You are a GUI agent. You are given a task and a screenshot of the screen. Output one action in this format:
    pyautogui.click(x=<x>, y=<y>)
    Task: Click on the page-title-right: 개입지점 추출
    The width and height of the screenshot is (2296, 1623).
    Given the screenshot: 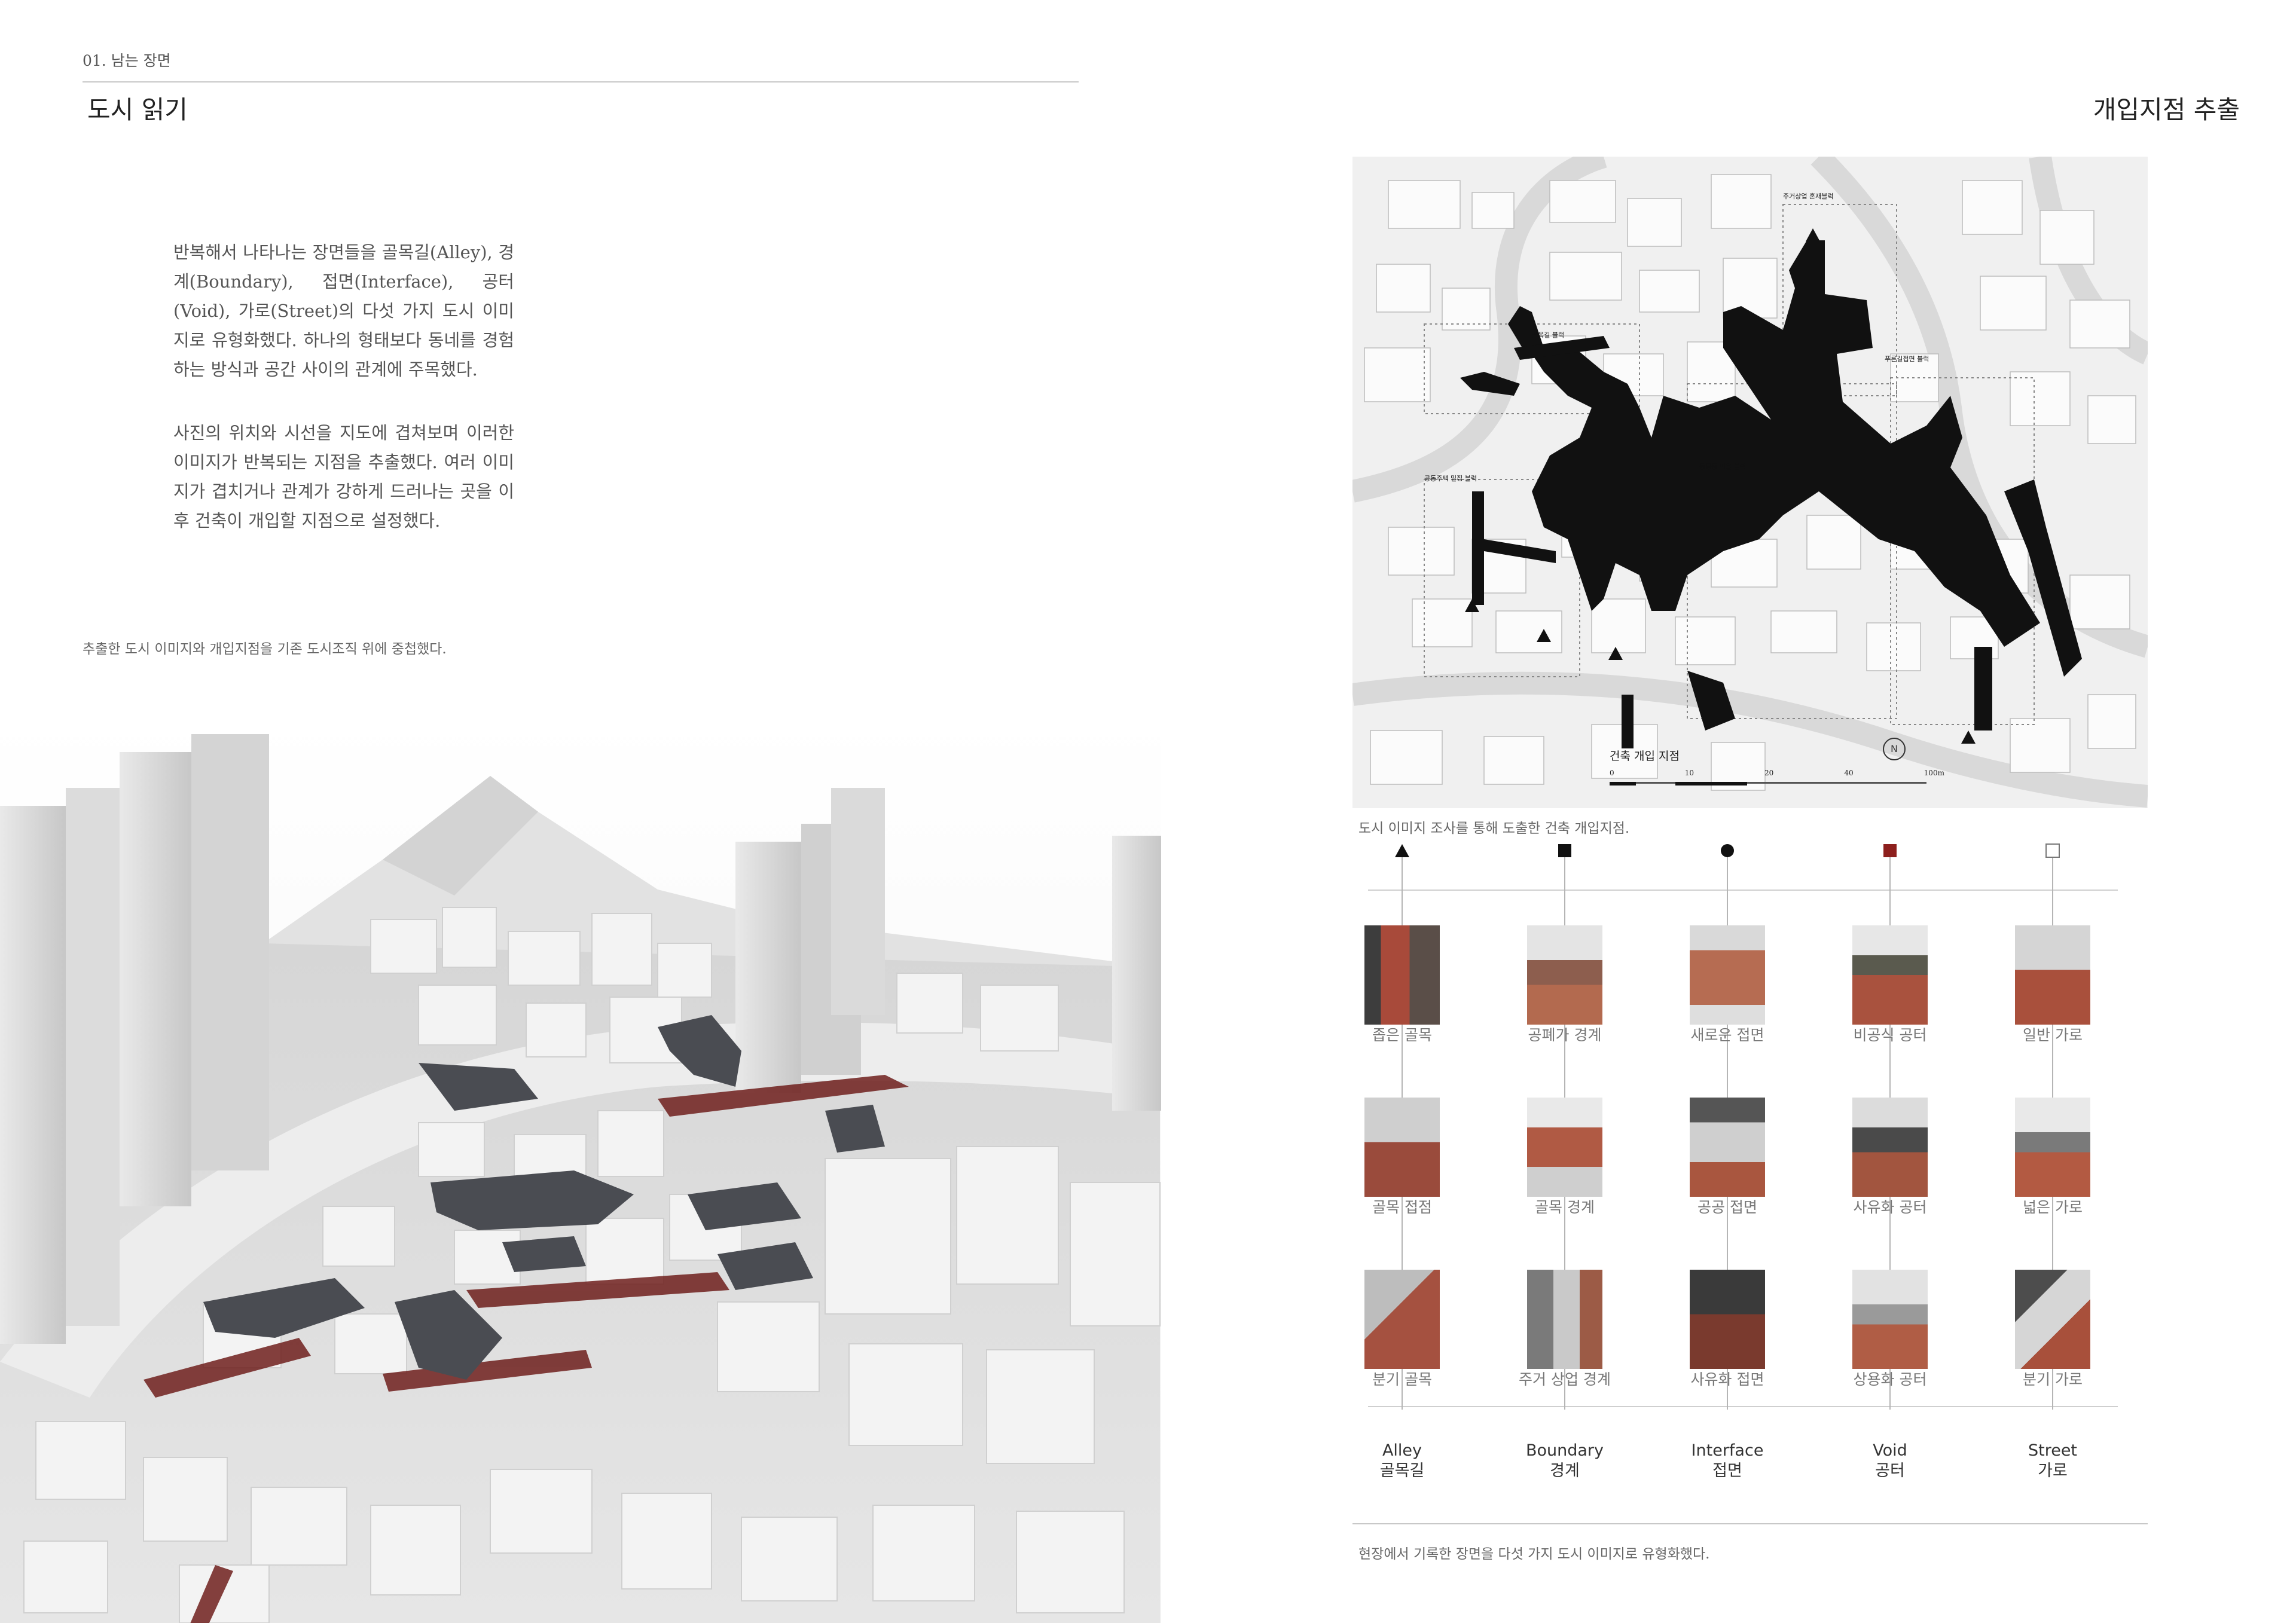 What is the action you would take?
    pyautogui.click(x=2166, y=110)
    